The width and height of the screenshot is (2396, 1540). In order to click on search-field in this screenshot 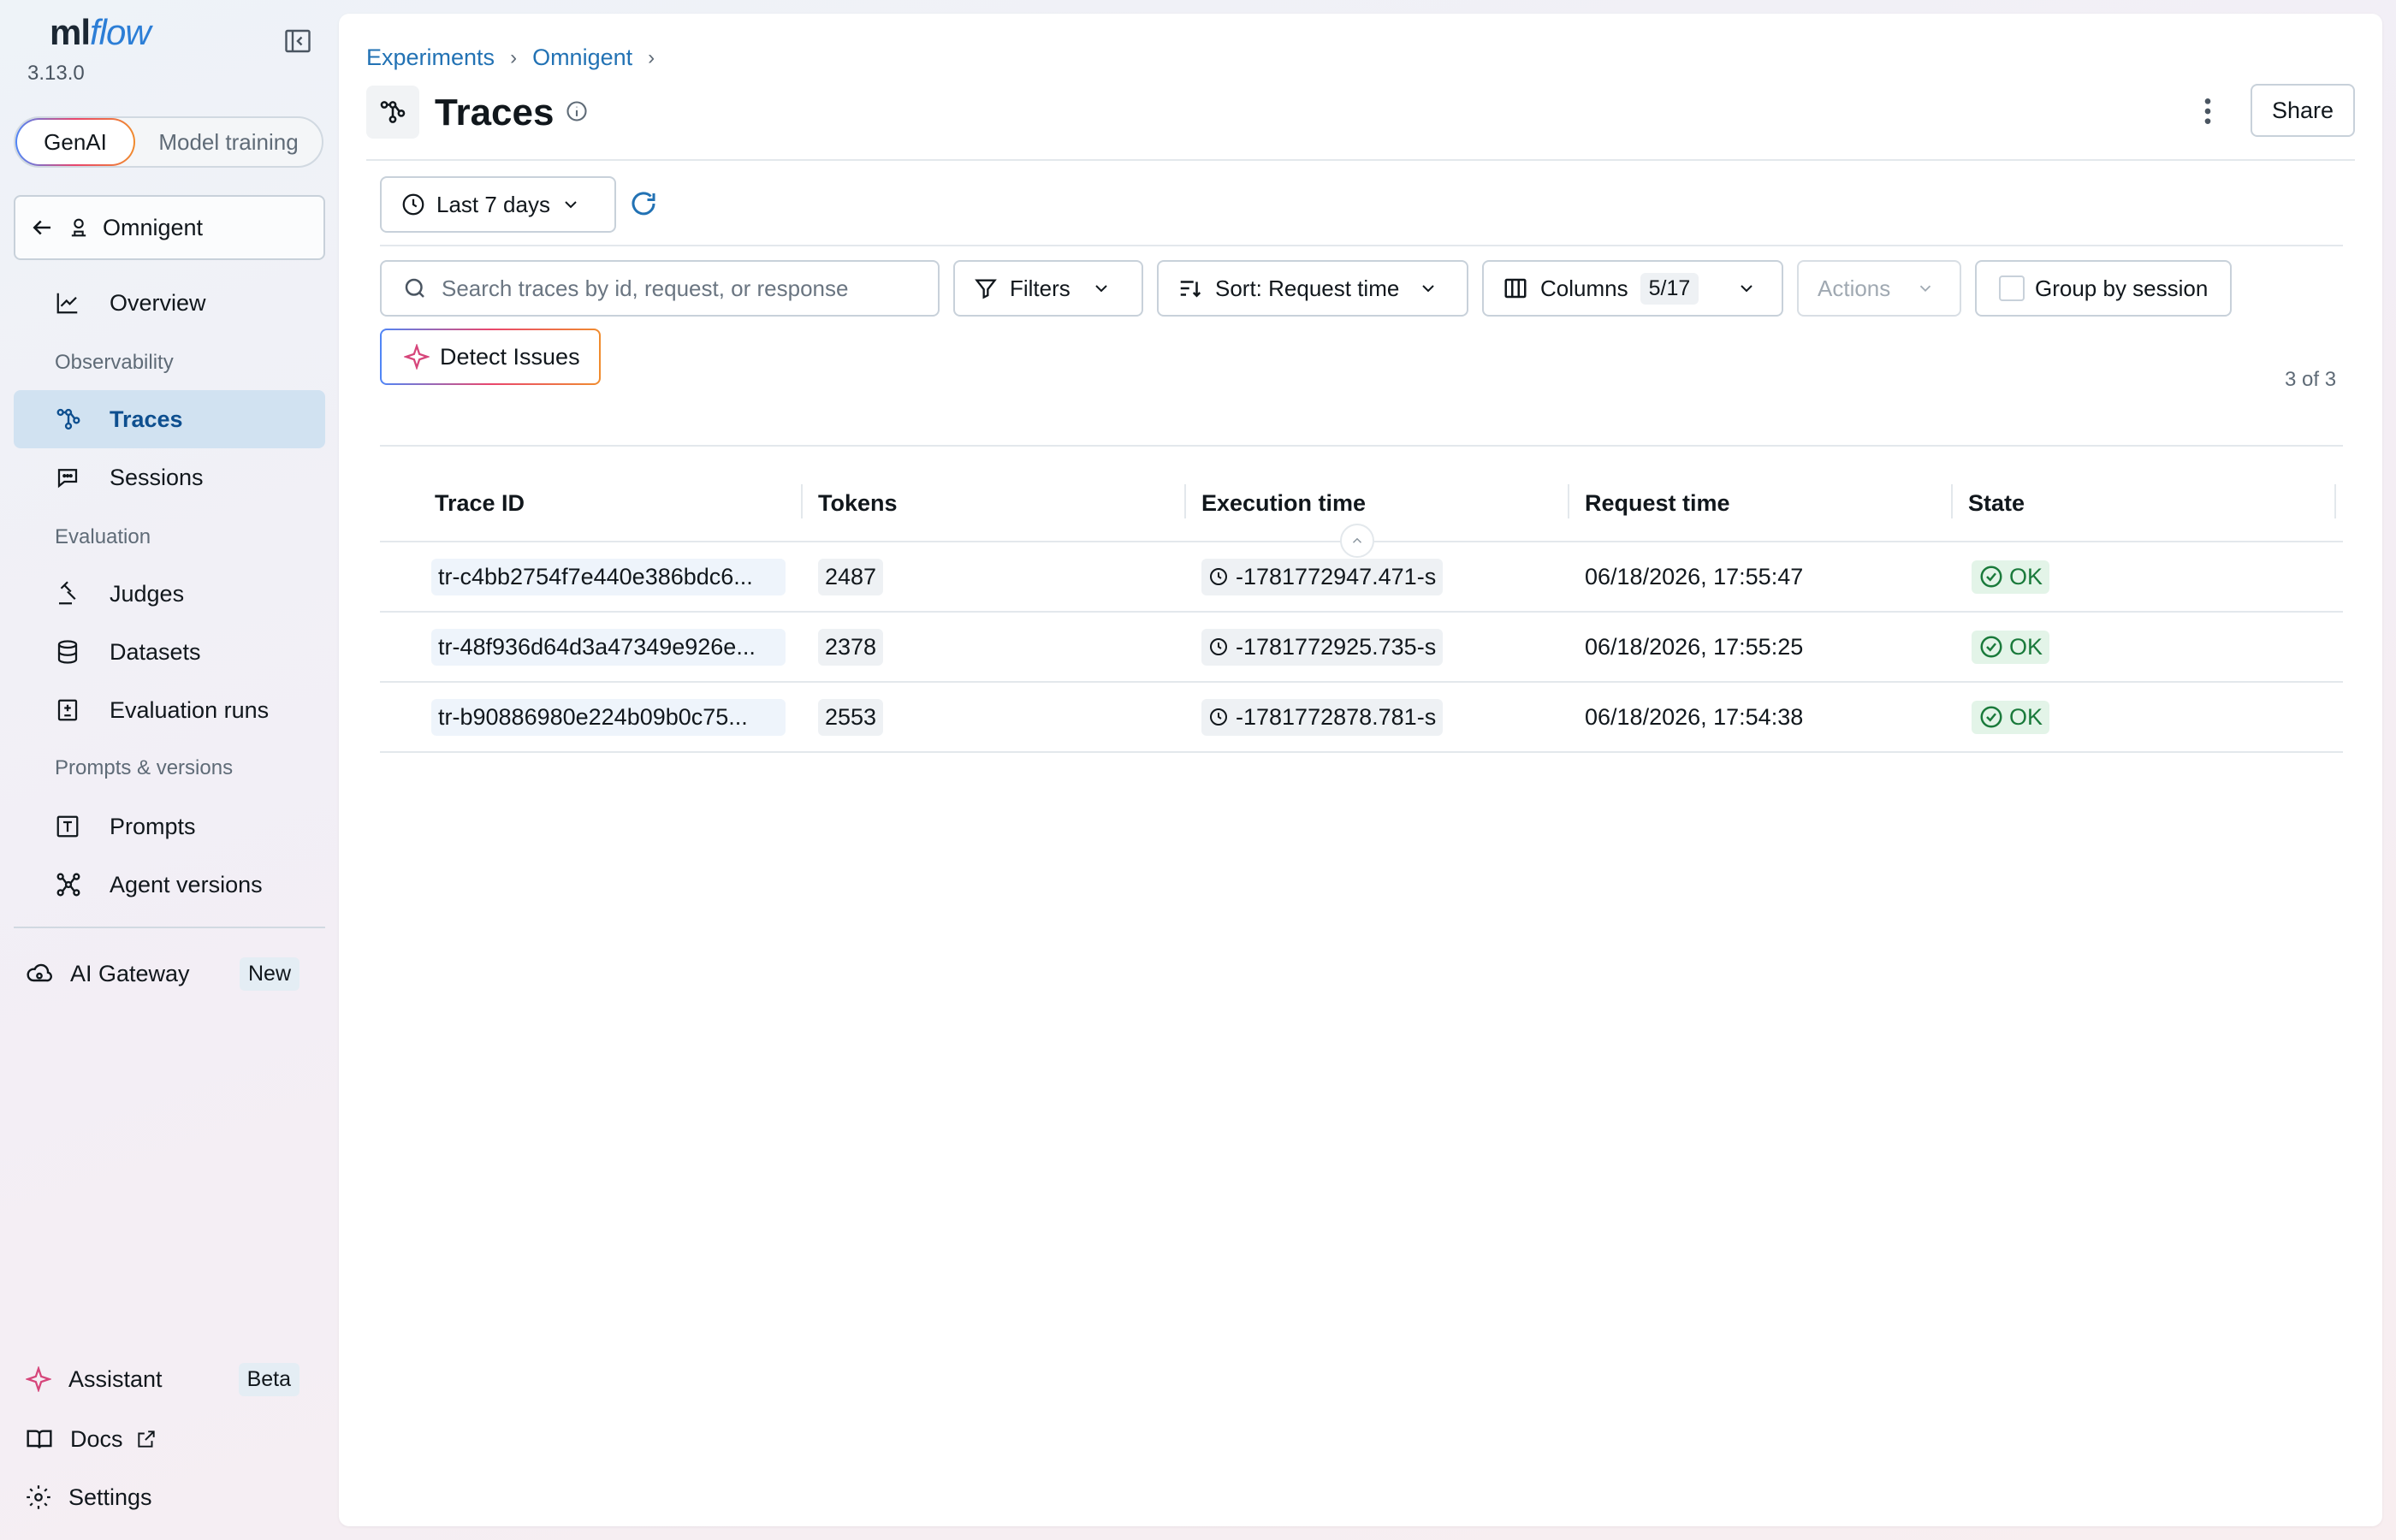, I will do `click(681, 288)`.